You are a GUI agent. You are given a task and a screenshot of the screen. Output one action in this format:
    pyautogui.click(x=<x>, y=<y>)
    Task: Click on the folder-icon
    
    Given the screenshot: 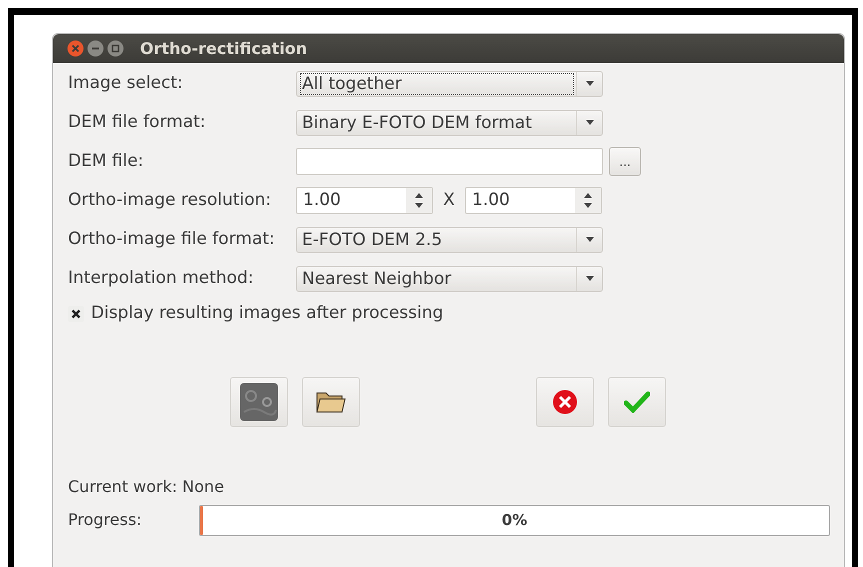 What is the action you would take?
    pyautogui.click(x=331, y=402)
    